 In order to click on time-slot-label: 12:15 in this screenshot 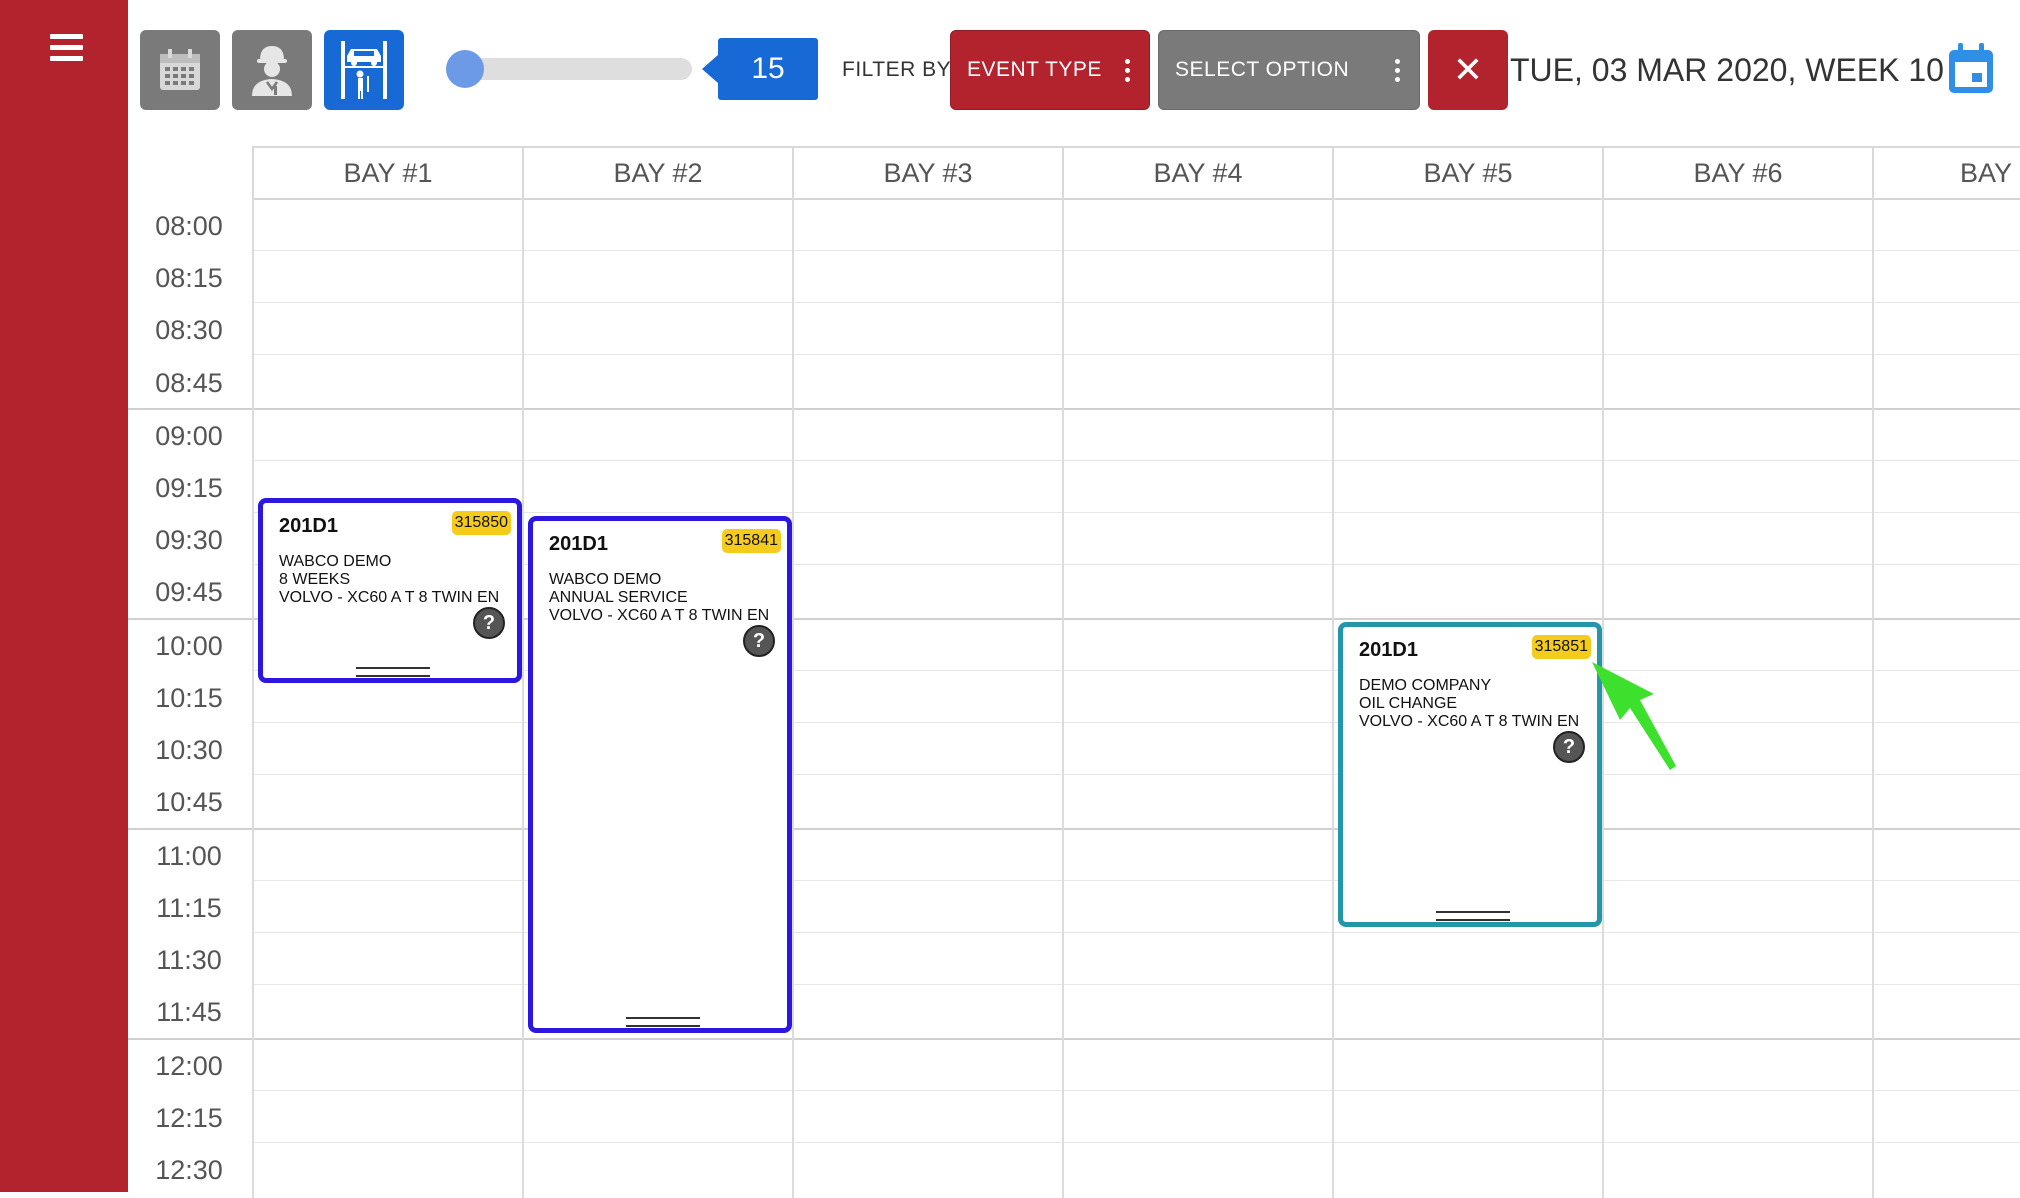, I will do `click(189, 1118)`.